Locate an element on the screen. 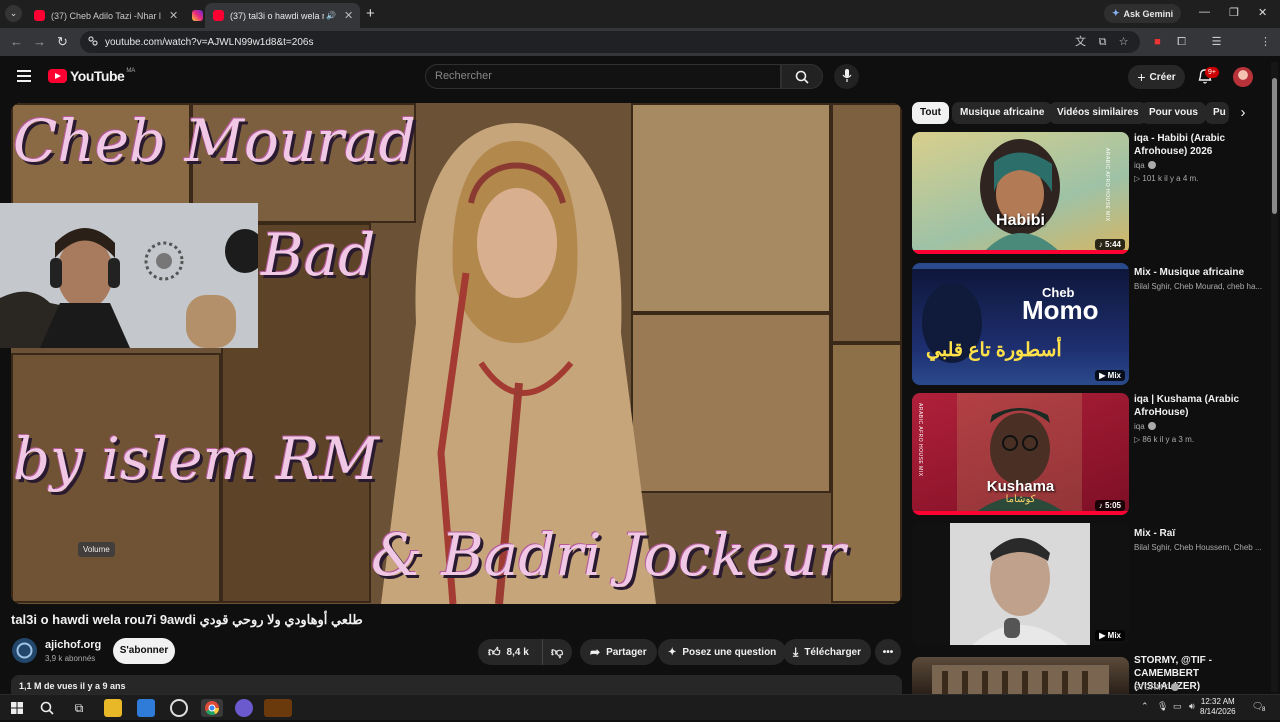  close-window-button: ✕ is located at coordinates (1262, 12).